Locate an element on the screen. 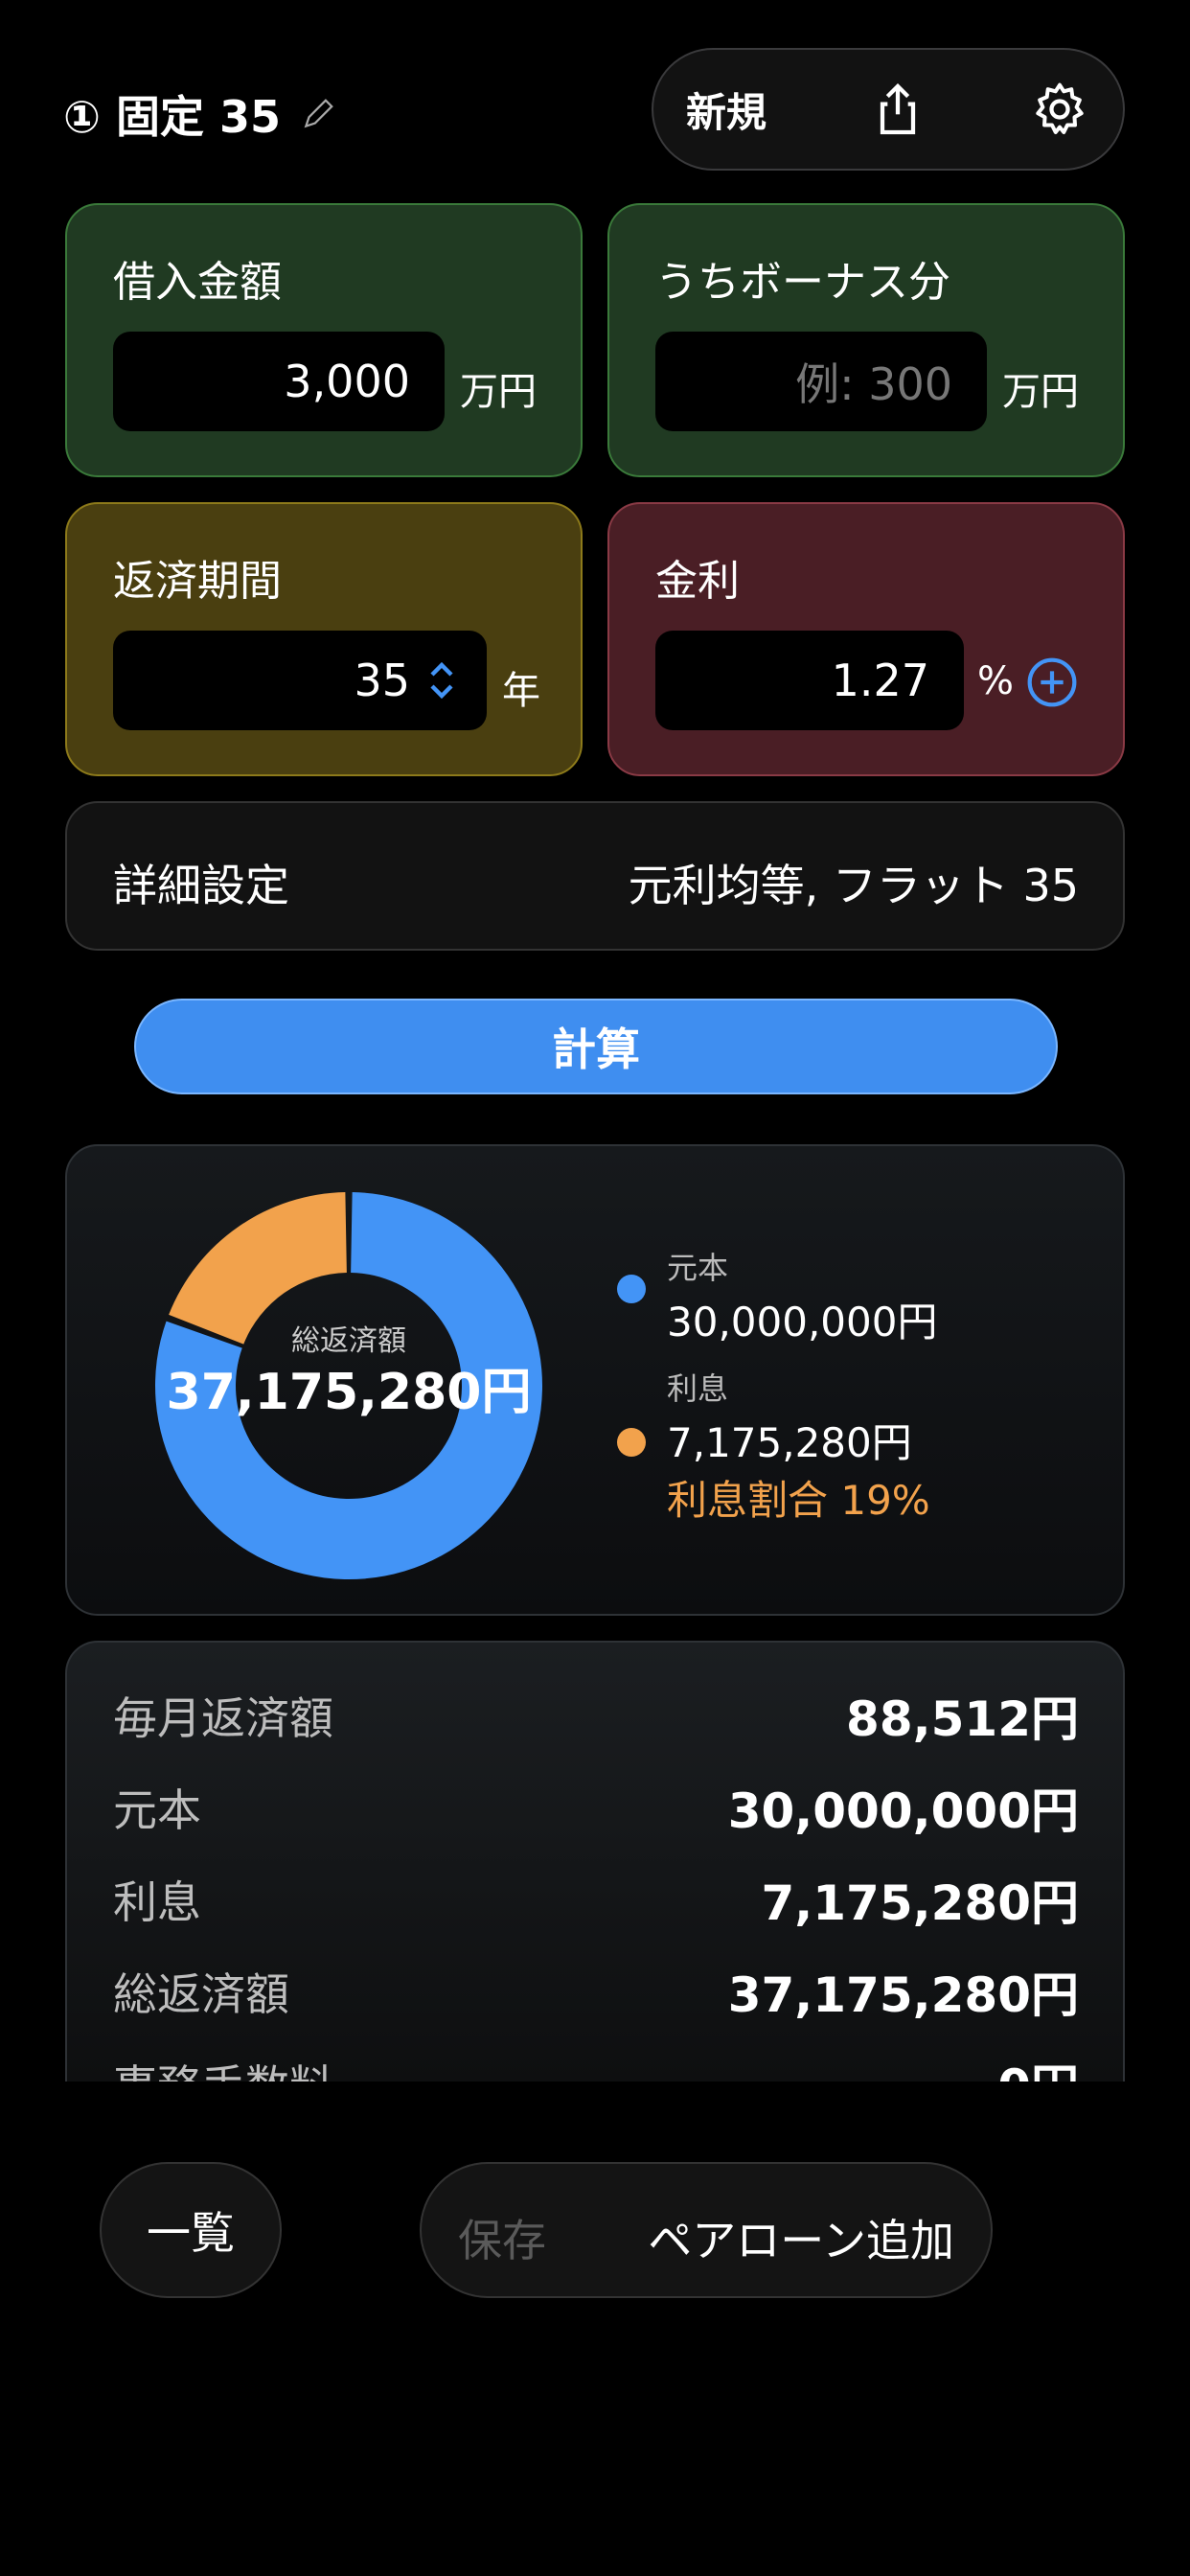 This screenshot has width=1190, height=2576. donut-center-value: 37,175,280円 is located at coordinates (349, 1392).